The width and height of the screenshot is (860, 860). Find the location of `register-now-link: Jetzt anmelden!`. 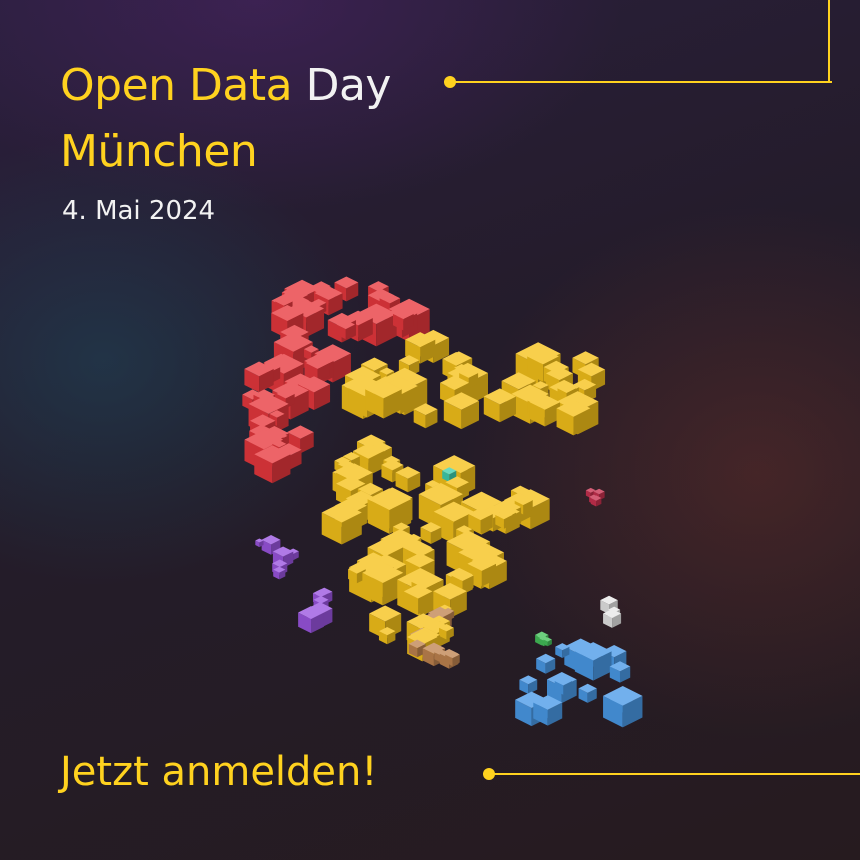

register-now-link: Jetzt anmelden! is located at coordinates (218, 772).